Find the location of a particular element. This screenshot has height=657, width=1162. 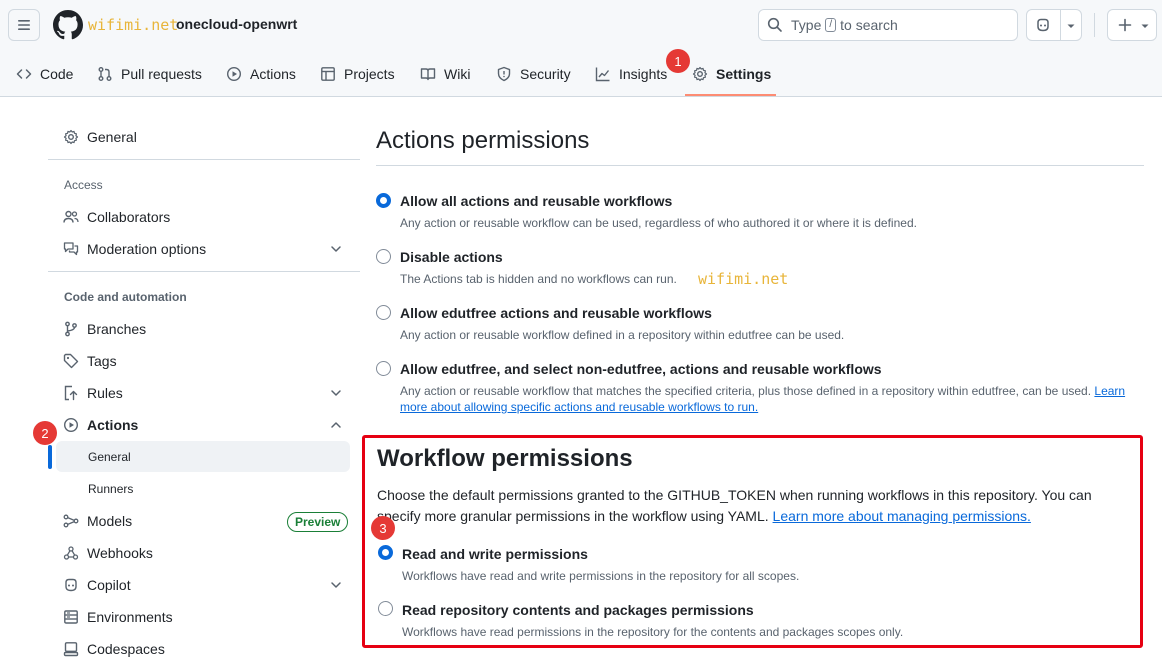

copilot-button is located at coordinates (1054, 25).